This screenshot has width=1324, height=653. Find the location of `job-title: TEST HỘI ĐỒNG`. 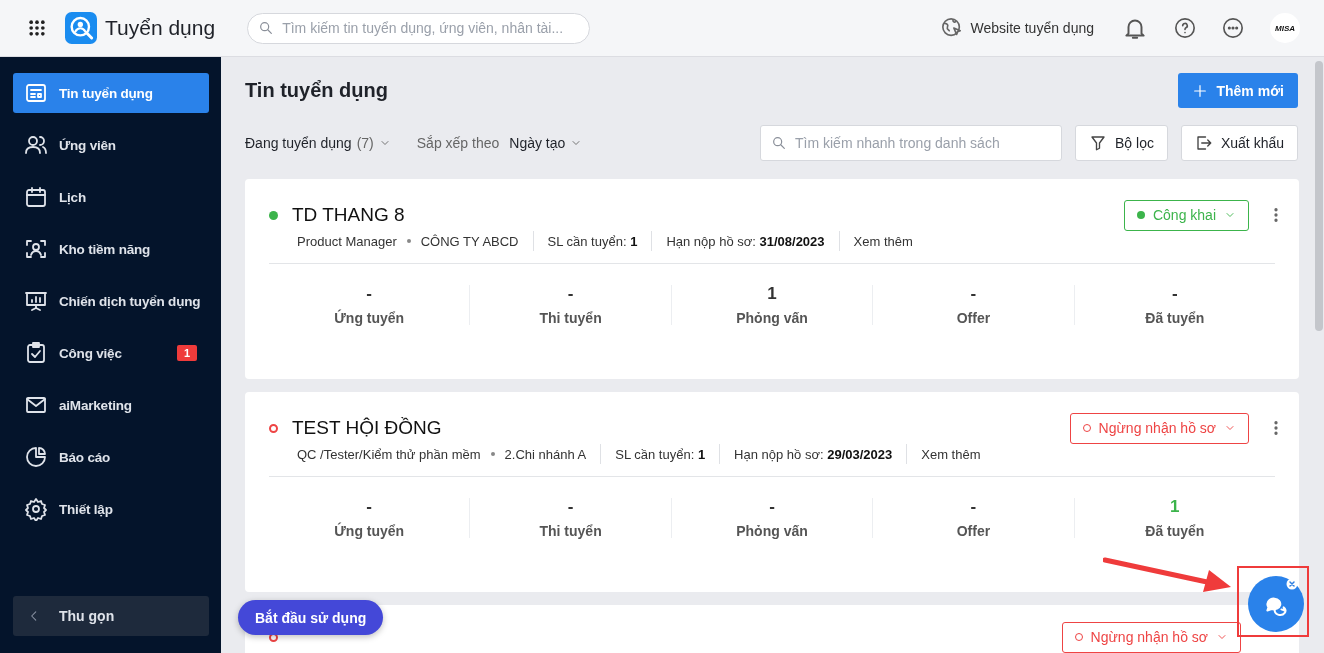

job-title: TEST HỘI ĐỒNG is located at coordinates (367, 428).